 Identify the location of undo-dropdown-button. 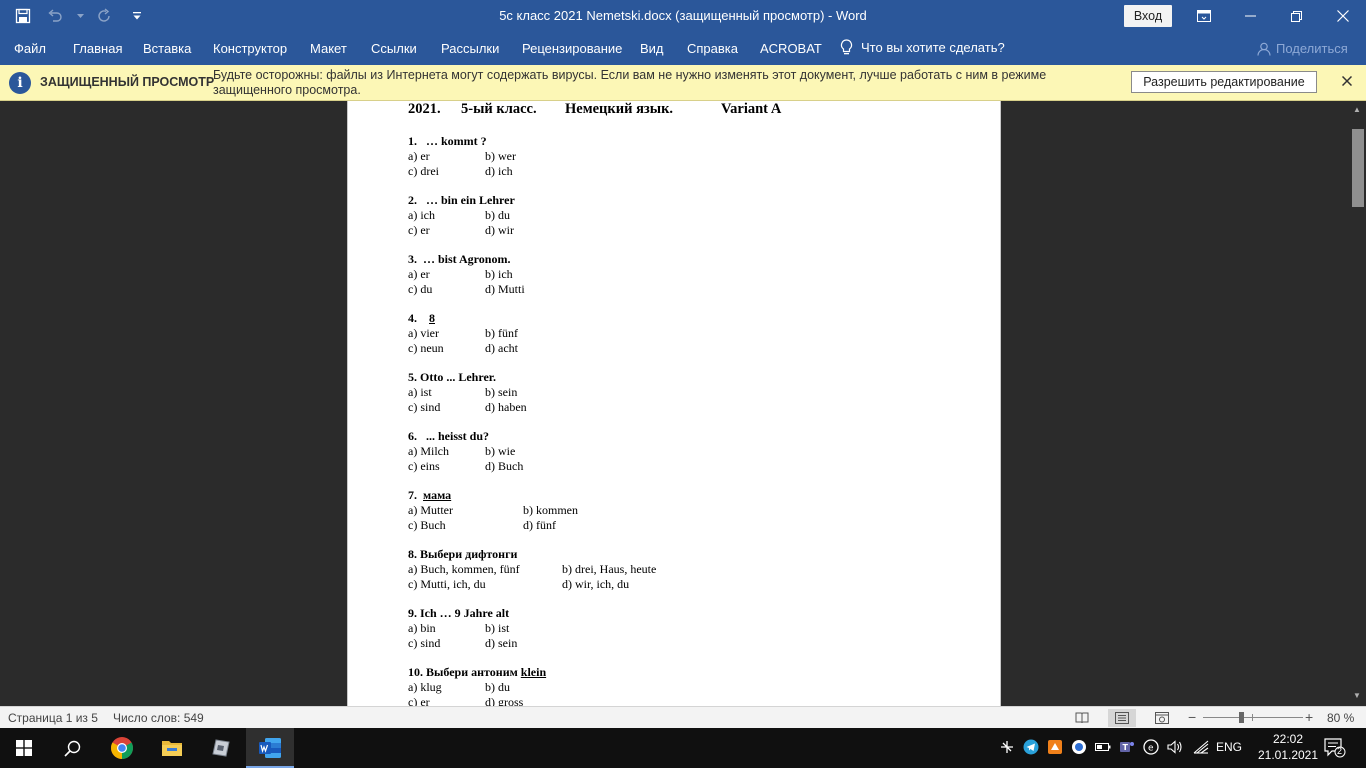
(80, 16).